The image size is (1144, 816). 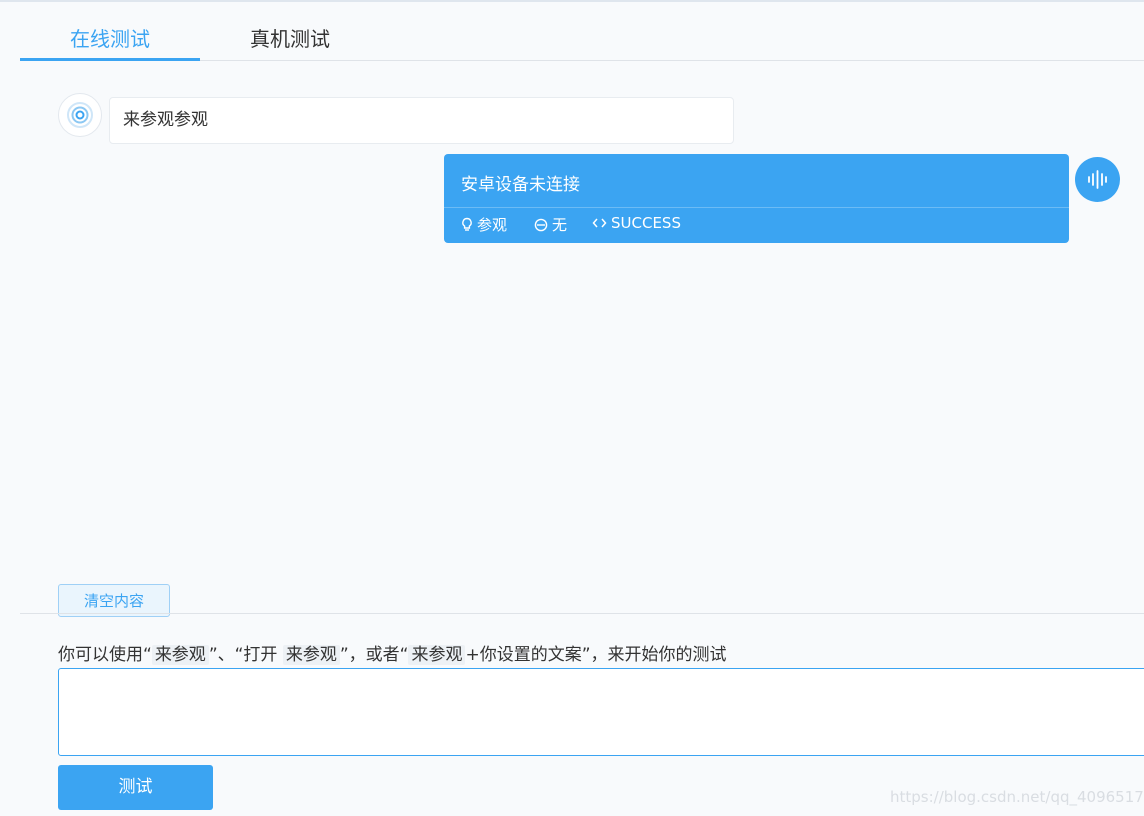 I want to click on bot-message-bubble: 来参观参观, so click(x=421, y=120).